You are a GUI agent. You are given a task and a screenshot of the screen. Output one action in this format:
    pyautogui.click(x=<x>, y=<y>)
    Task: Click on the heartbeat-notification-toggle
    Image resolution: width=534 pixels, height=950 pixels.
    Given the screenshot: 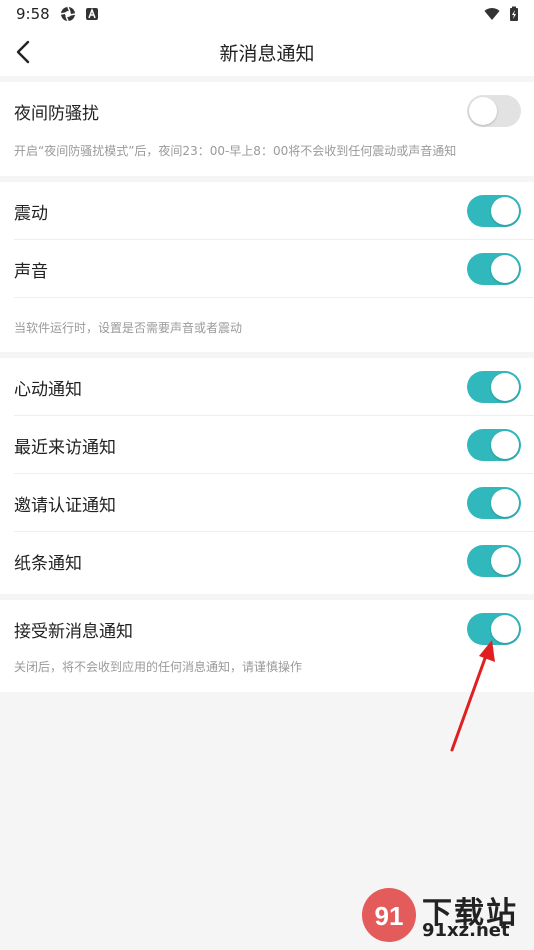 What is the action you would take?
    pyautogui.click(x=494, y=387)
    